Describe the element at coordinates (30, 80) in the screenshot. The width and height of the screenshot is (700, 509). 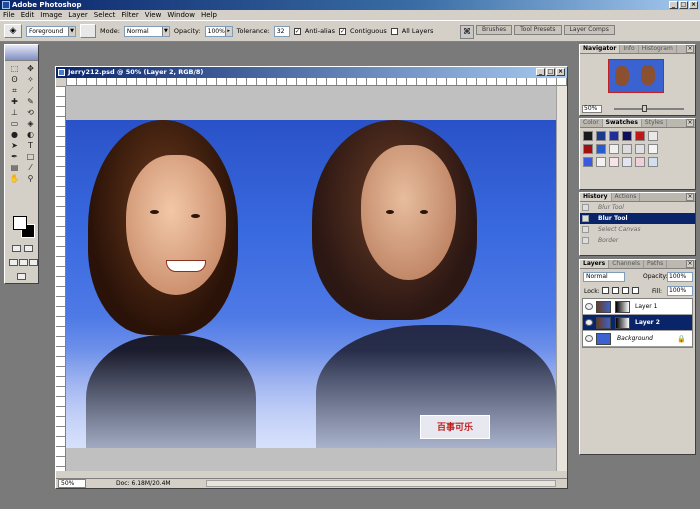
I see `magic-wand-tool-icon: ✧` at that location.